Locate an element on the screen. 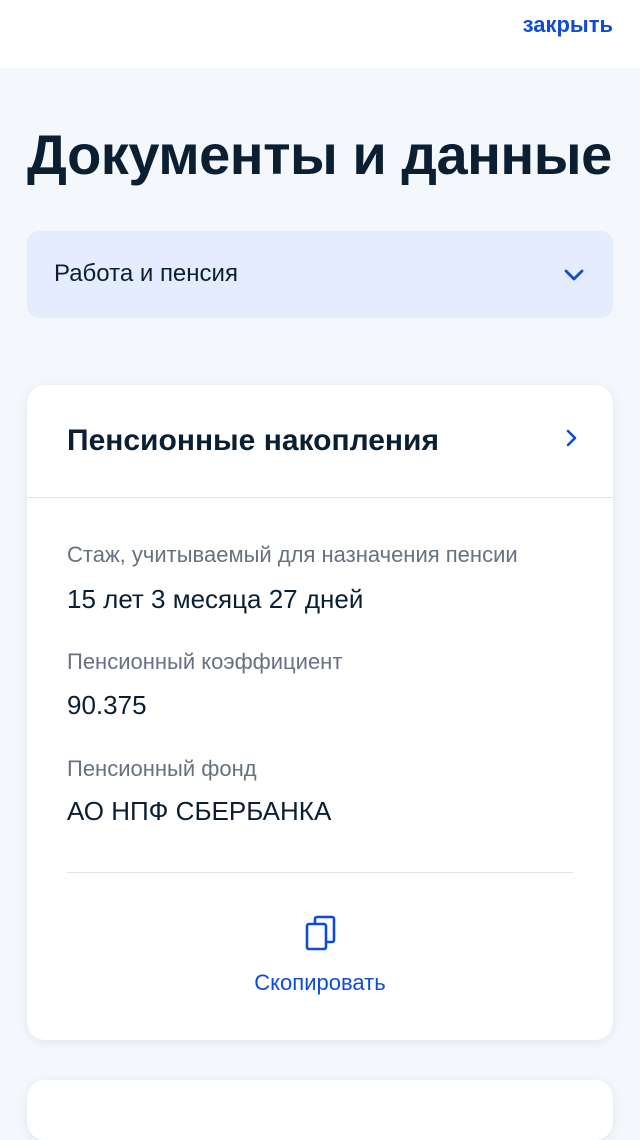 The height and width of the screenshot is (1140, 640). next-card is located at coordinates (320, 1110).